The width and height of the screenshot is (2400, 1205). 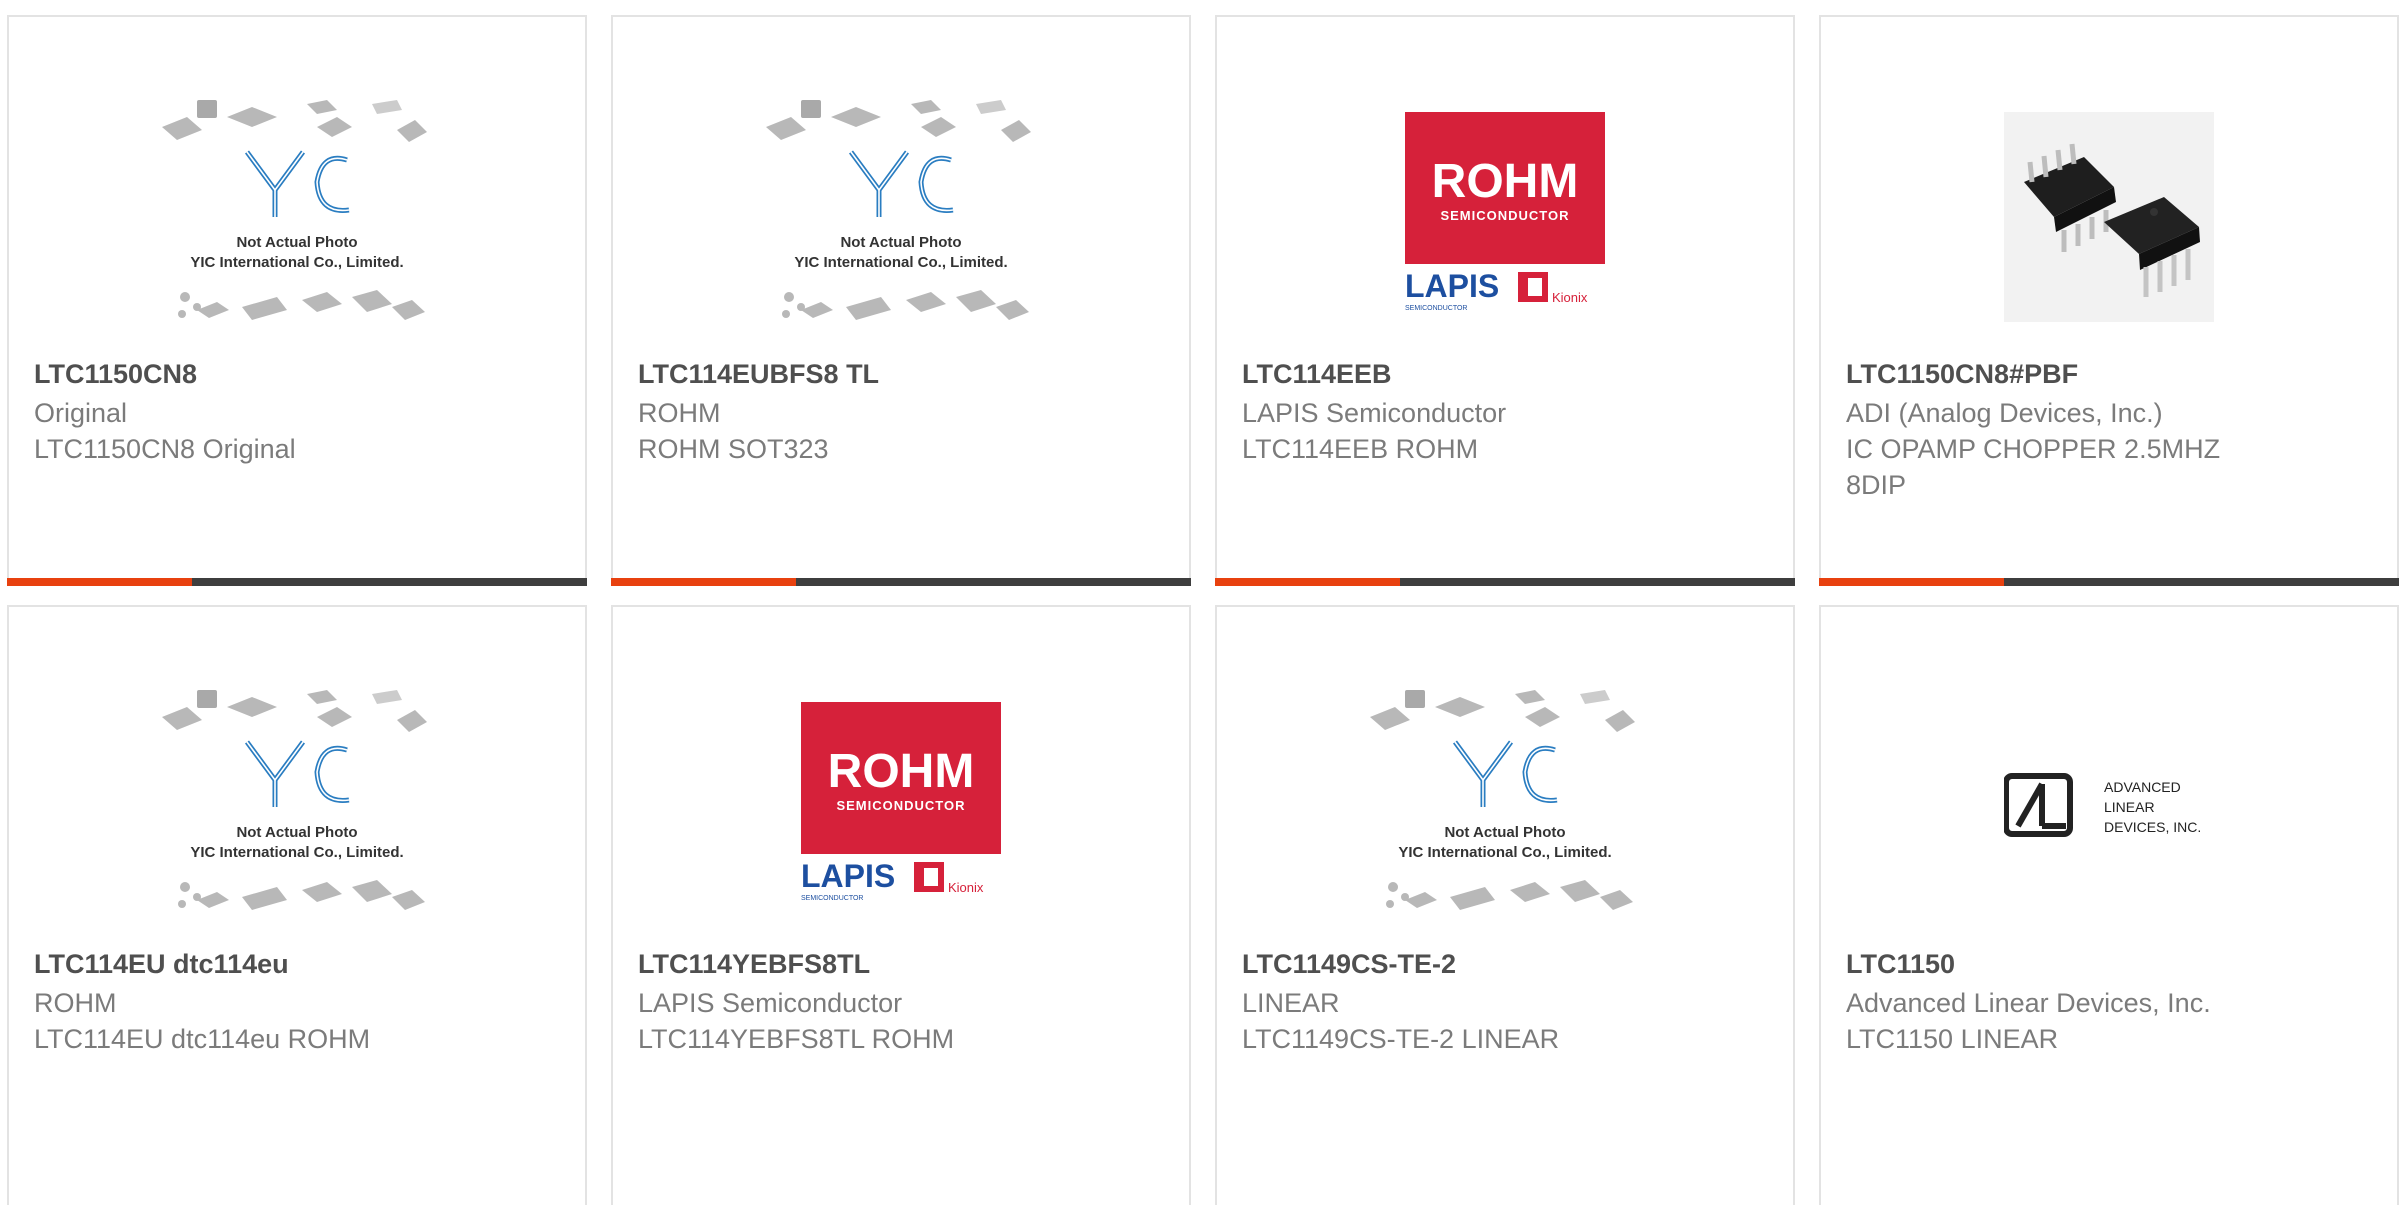 What do you see at coordinates (2004, 413) in the screenshot?
I see `manufacturer: ADI (Analog Devices, Inc.)` at bounding box center [2004, 413].